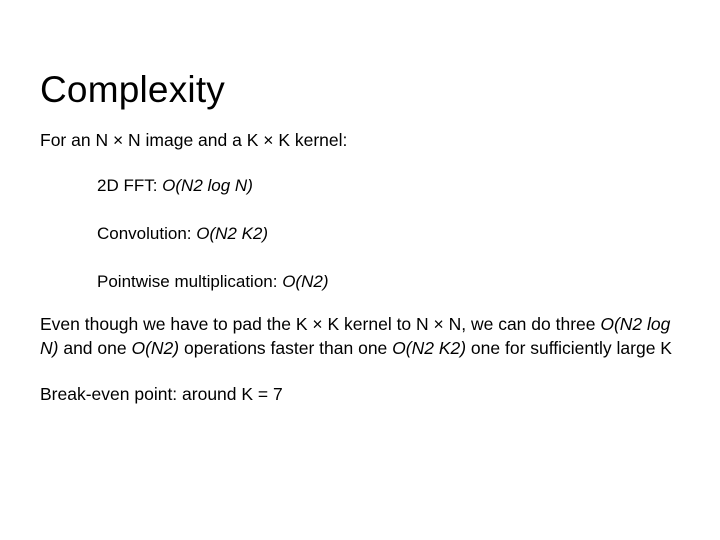 The image size is (720, 540). What do you see at coordinates (207, 185) in the screenshot?
I see `list-item-complexity: O(N2 log N)` at bounding box center [207, 185].